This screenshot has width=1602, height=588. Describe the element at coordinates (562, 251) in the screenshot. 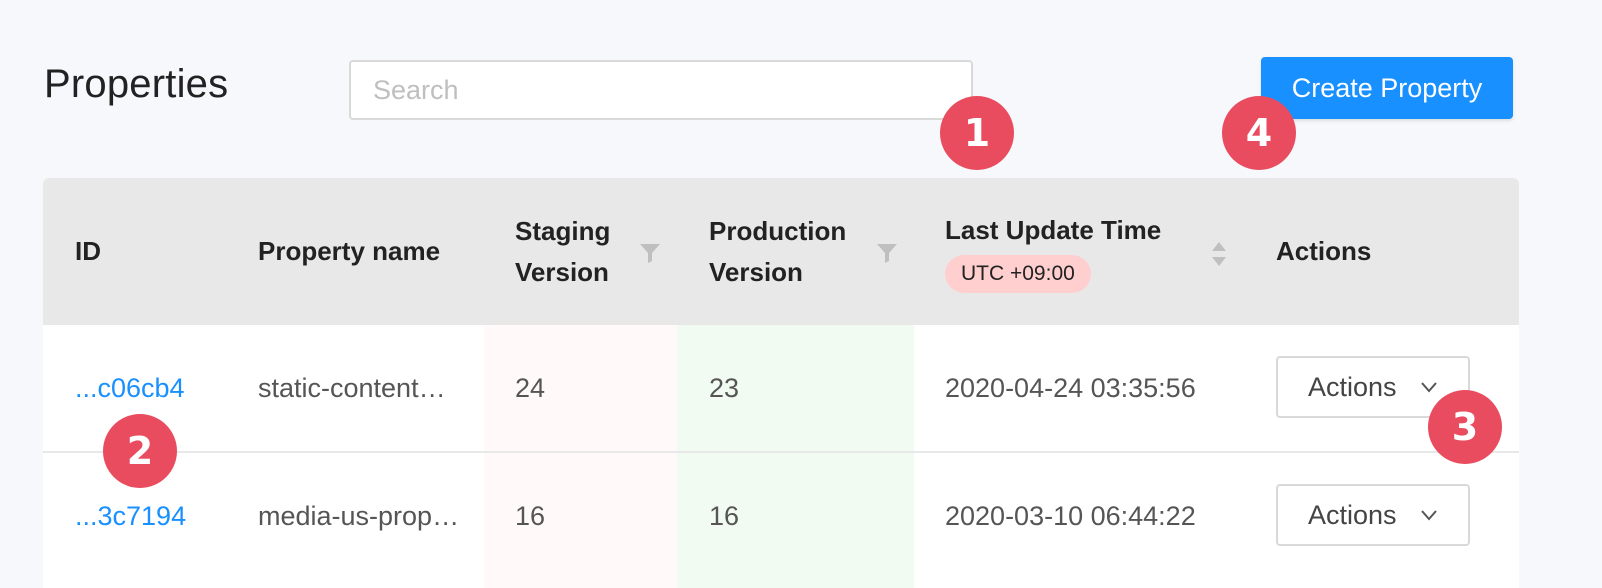

I see `column-header-staging-version: Staging Version` at that location.